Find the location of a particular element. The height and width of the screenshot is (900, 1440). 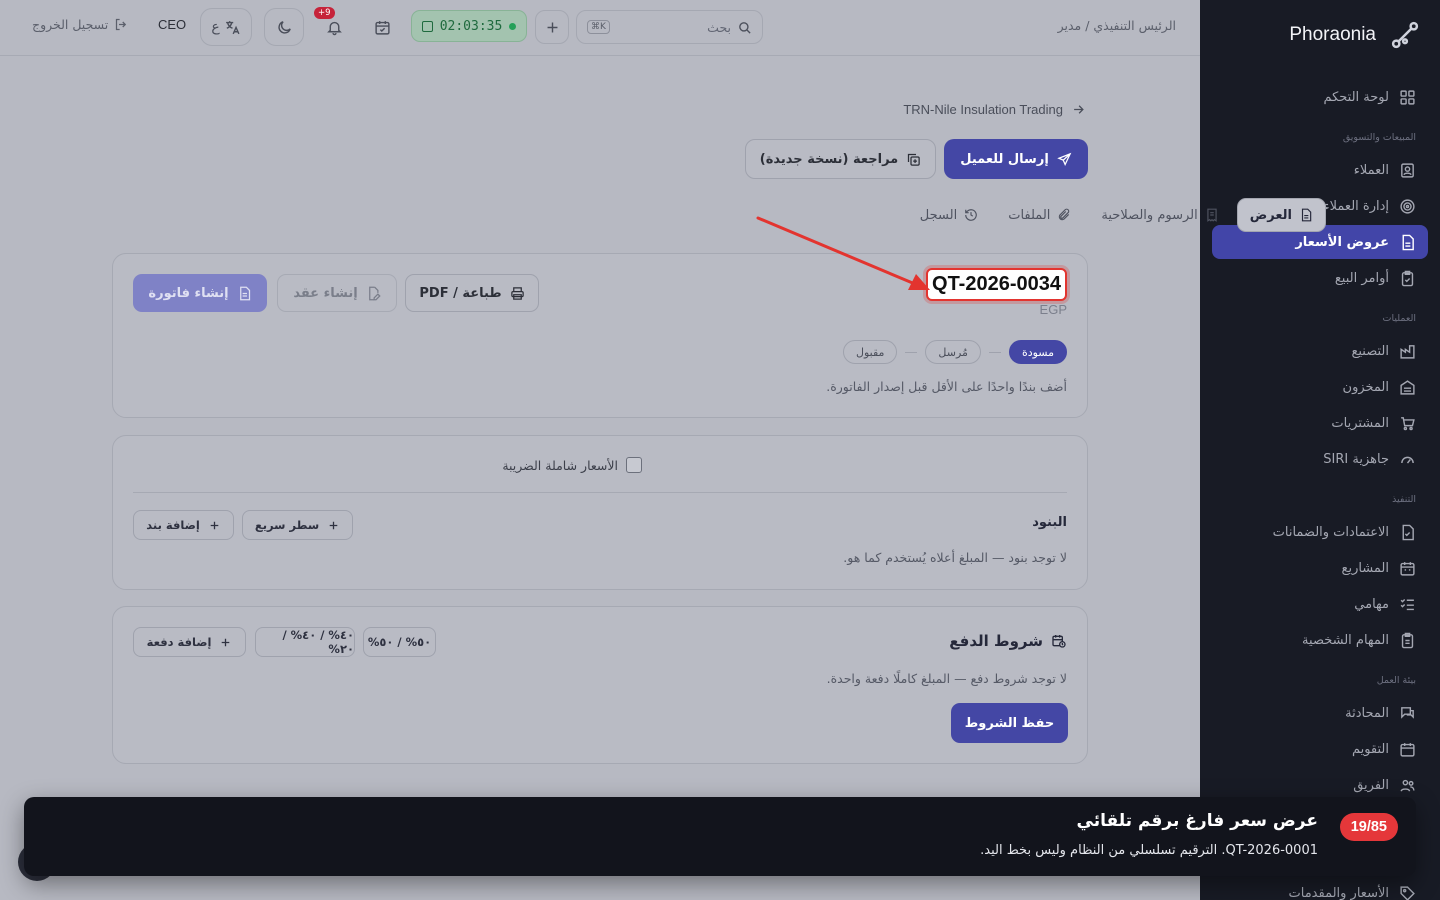

sidebar-item-sales-orders: أوامر البيع is located at coordinates (1320, 278).